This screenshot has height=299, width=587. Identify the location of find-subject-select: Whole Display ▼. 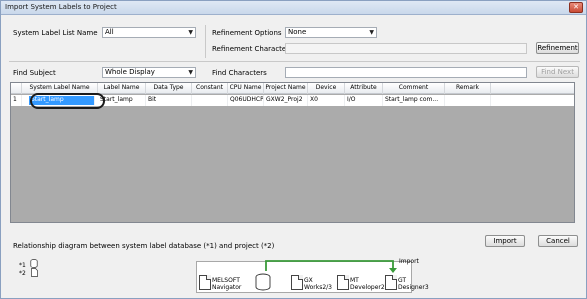
(149, 72).